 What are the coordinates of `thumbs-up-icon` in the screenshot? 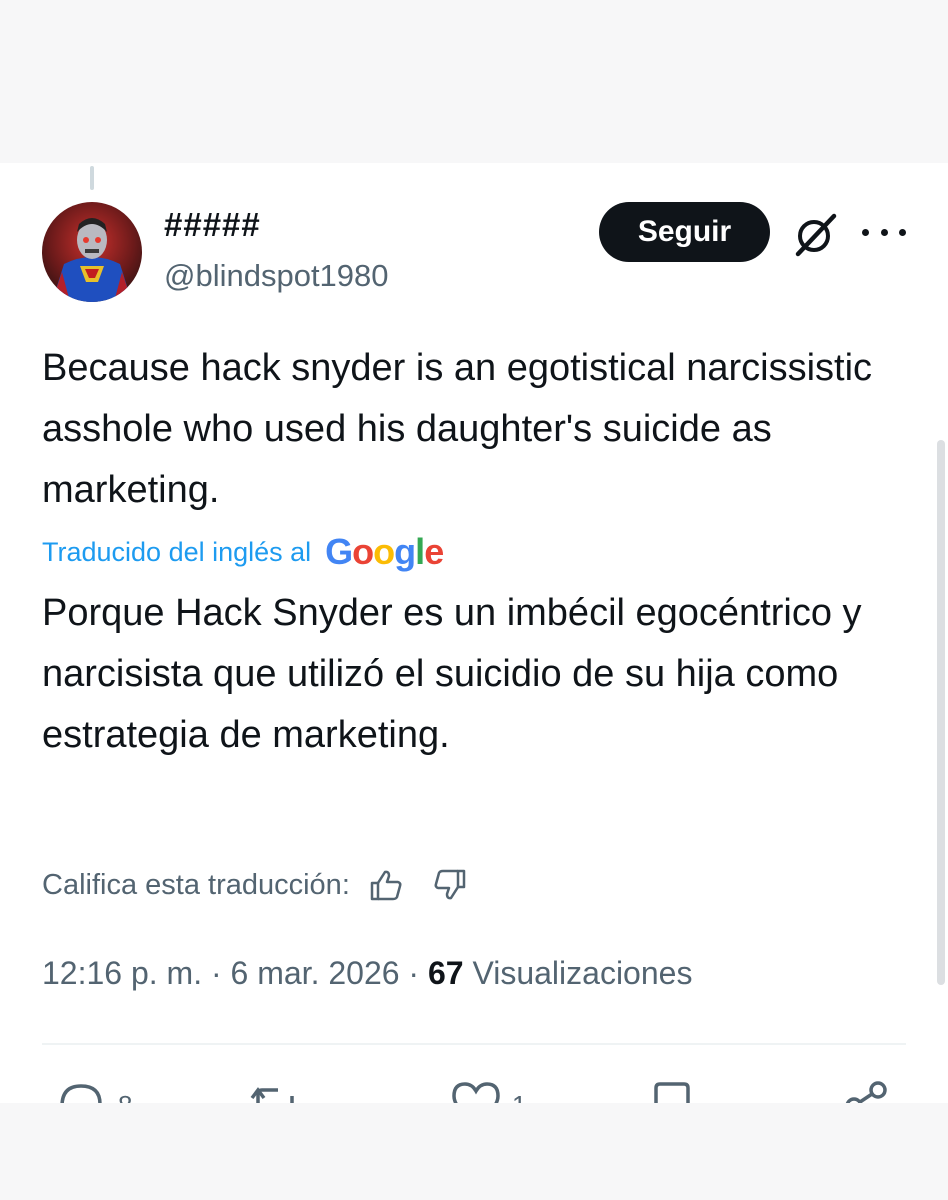 It's located at (386, 885).